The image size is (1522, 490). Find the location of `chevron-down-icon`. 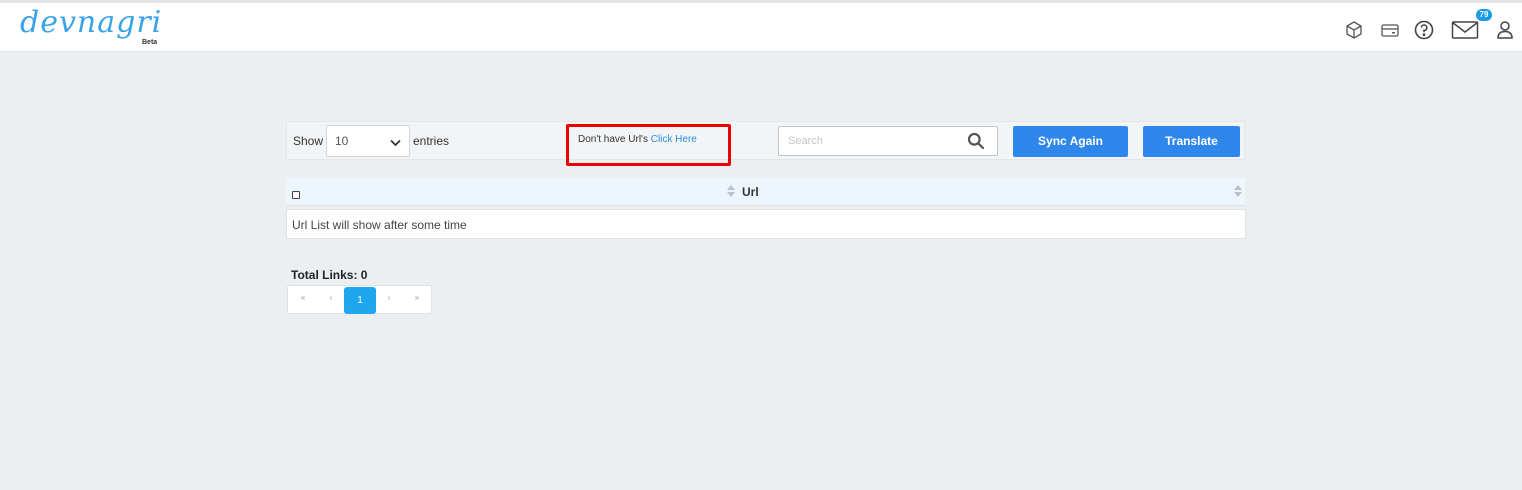

chevron-down-icon is located at coordinates (395, 143).